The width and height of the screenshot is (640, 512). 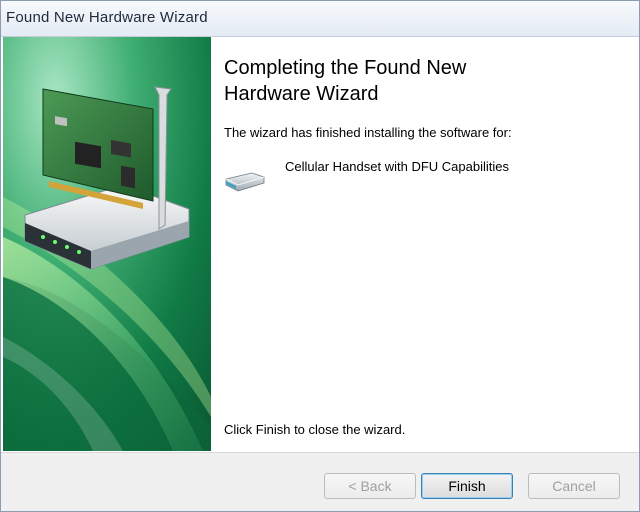 I want to click on window-title: Found New Hardware Wizard, so click(x=107, y=17).